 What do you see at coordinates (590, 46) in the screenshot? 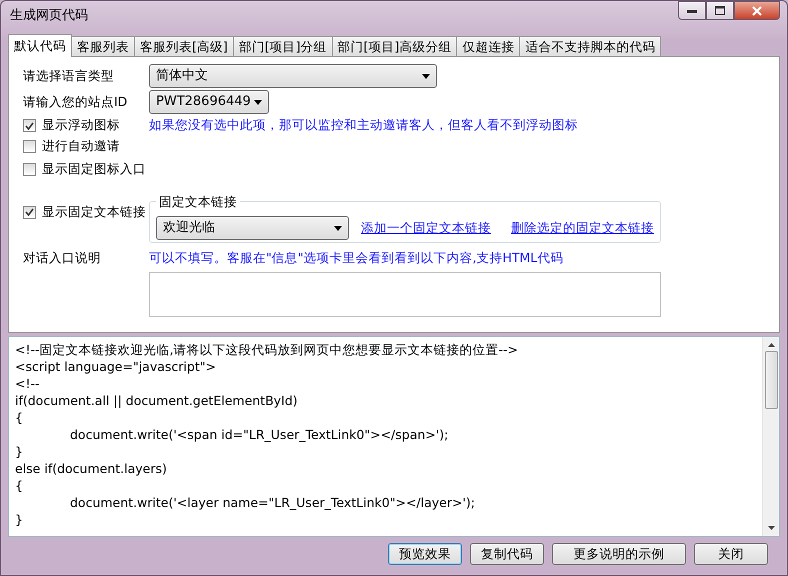
I see `tab: 适合不支持脚本的代码` at bounding box center [590, 46].